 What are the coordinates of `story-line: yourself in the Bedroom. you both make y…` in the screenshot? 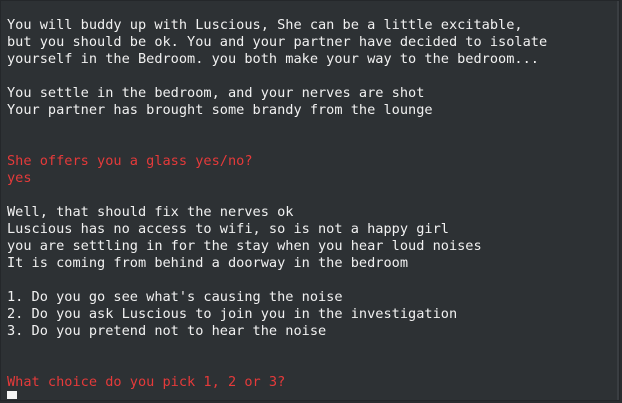 It's located at (273, 59).